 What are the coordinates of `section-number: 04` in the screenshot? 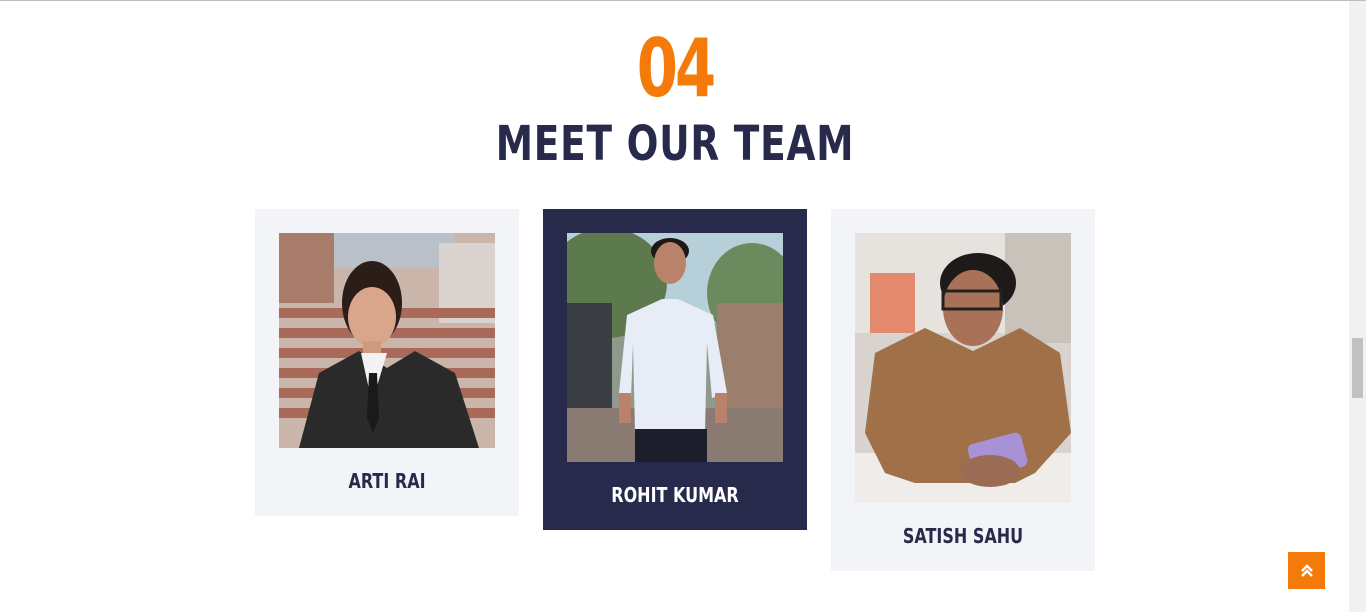 It's located at (676, 68).